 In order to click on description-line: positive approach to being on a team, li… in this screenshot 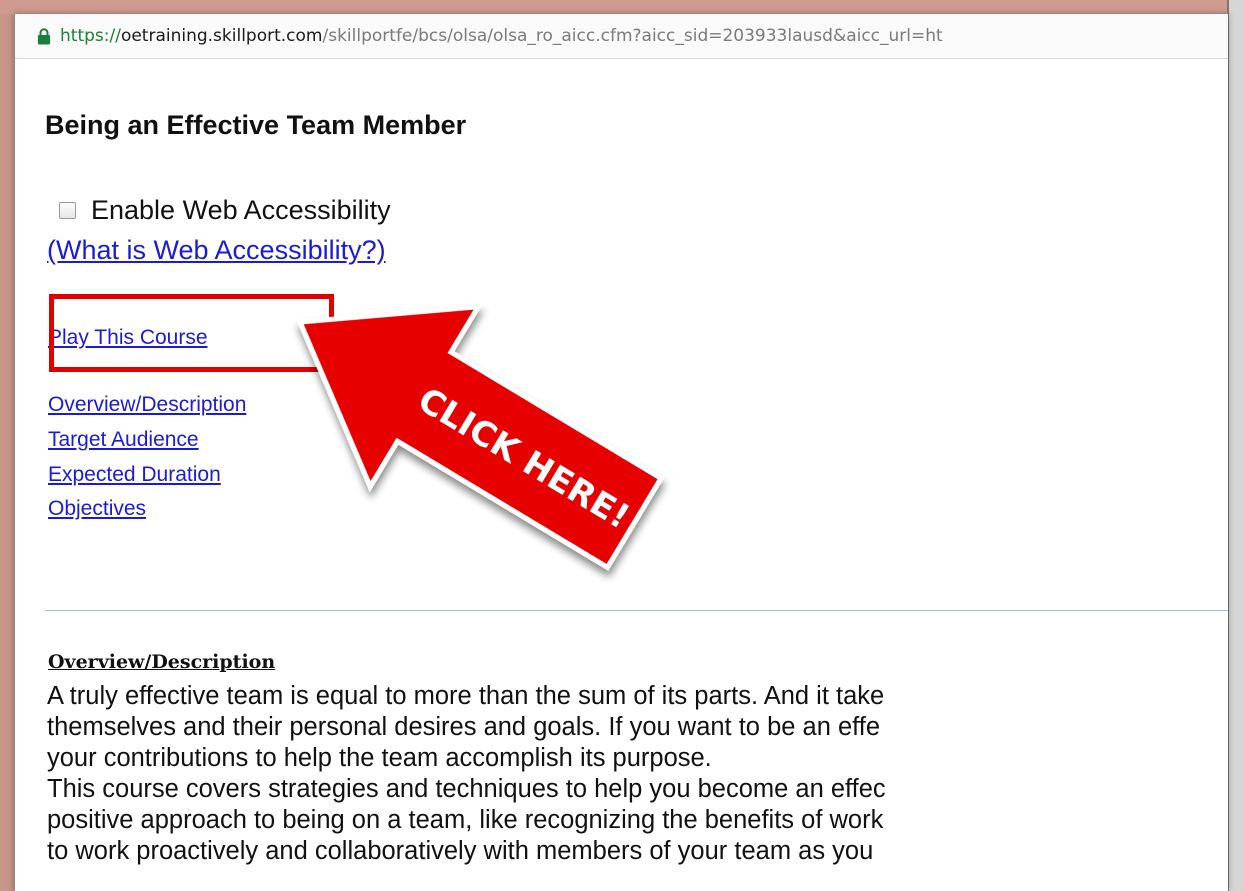, I will do `click(465, 820)`.